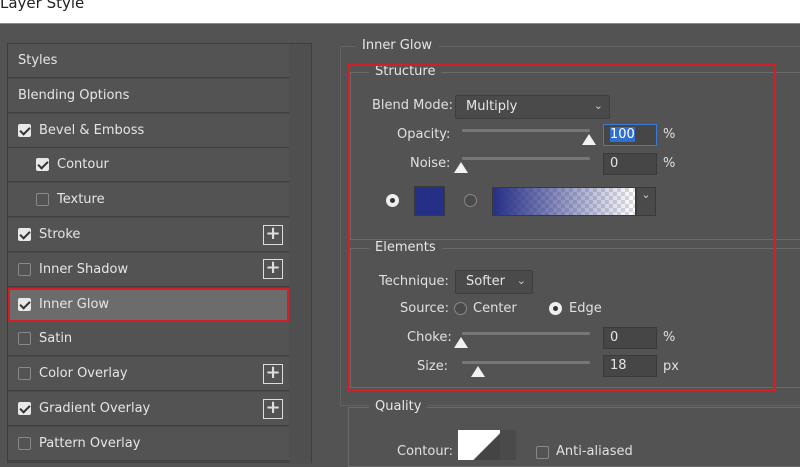  I want to click on sidebar-item-label: Gradient Overlay, so click(95, 408).